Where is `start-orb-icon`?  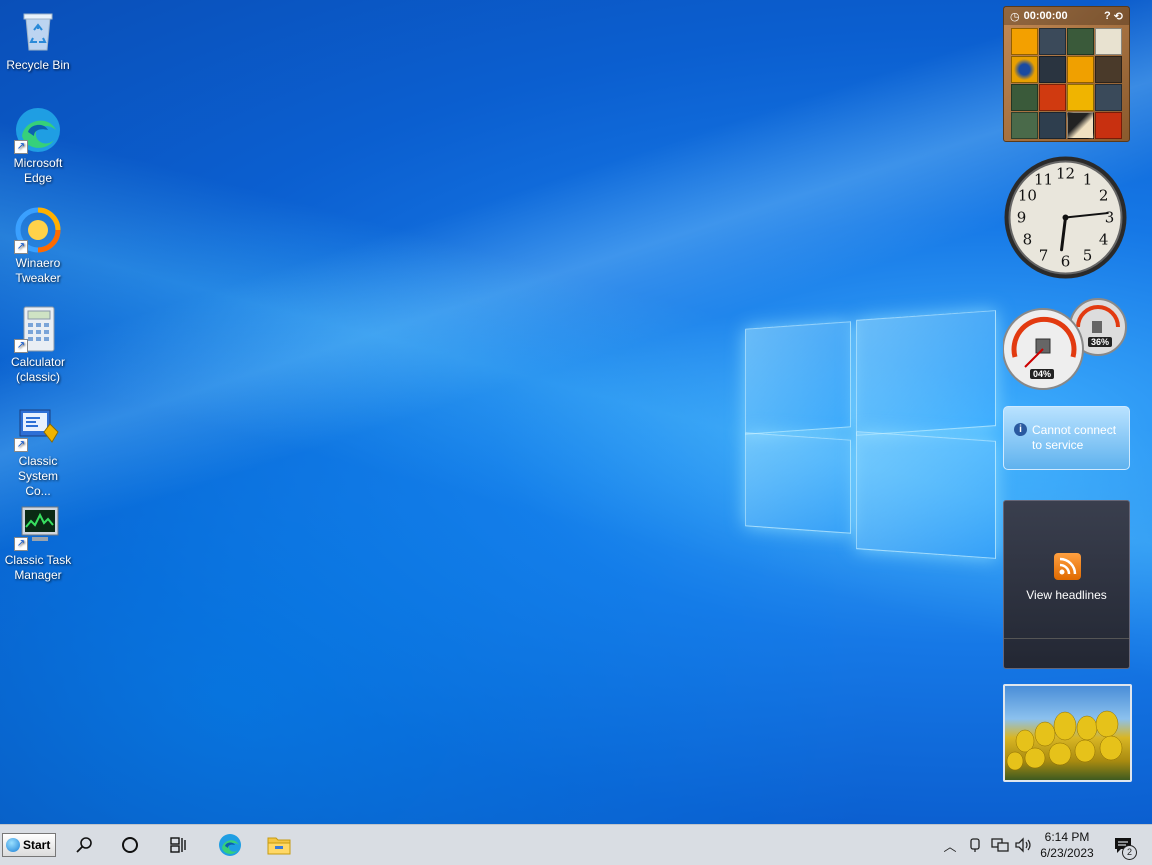 start-orb-icon is located at coordinates (13, 845).